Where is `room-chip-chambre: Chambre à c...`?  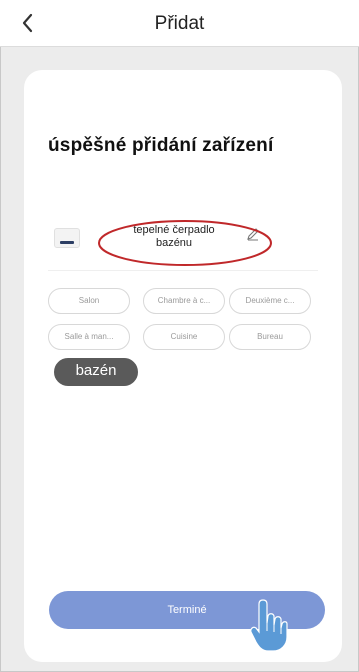
room-chip-chambre: Chambre à c... is located at coordinates (184, 301).